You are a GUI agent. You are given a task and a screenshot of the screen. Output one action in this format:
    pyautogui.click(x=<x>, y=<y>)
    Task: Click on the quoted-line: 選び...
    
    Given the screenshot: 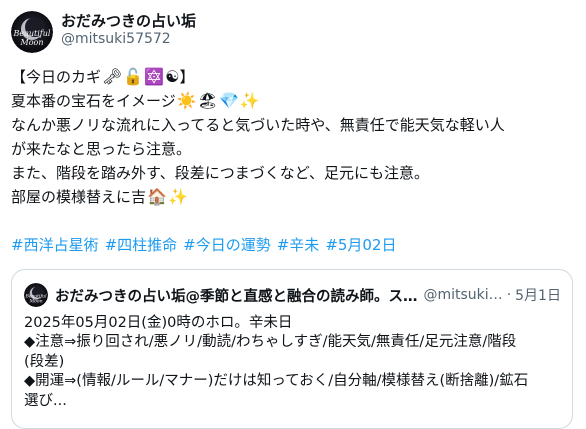 What is the action you would take?
    pyautogui.click(x=45, y=400)
    